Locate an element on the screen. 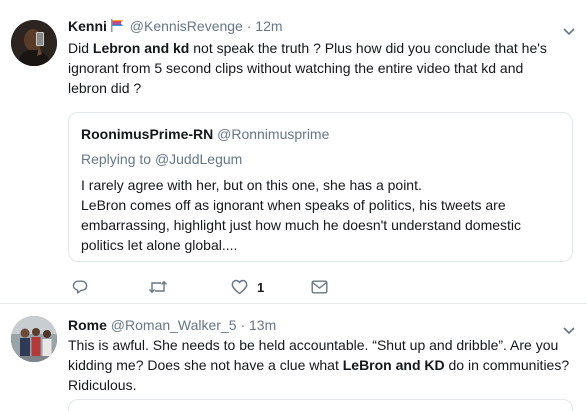  timestamp: 13m is located at coordinates (262, 325).